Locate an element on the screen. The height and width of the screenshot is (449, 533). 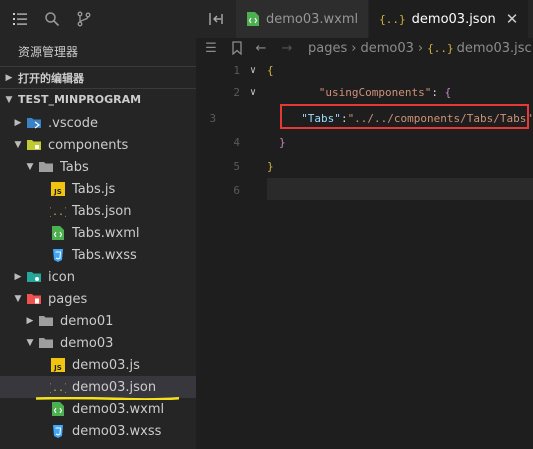
tree-item: ▼ Tabs is located at coordinates (98, 167).